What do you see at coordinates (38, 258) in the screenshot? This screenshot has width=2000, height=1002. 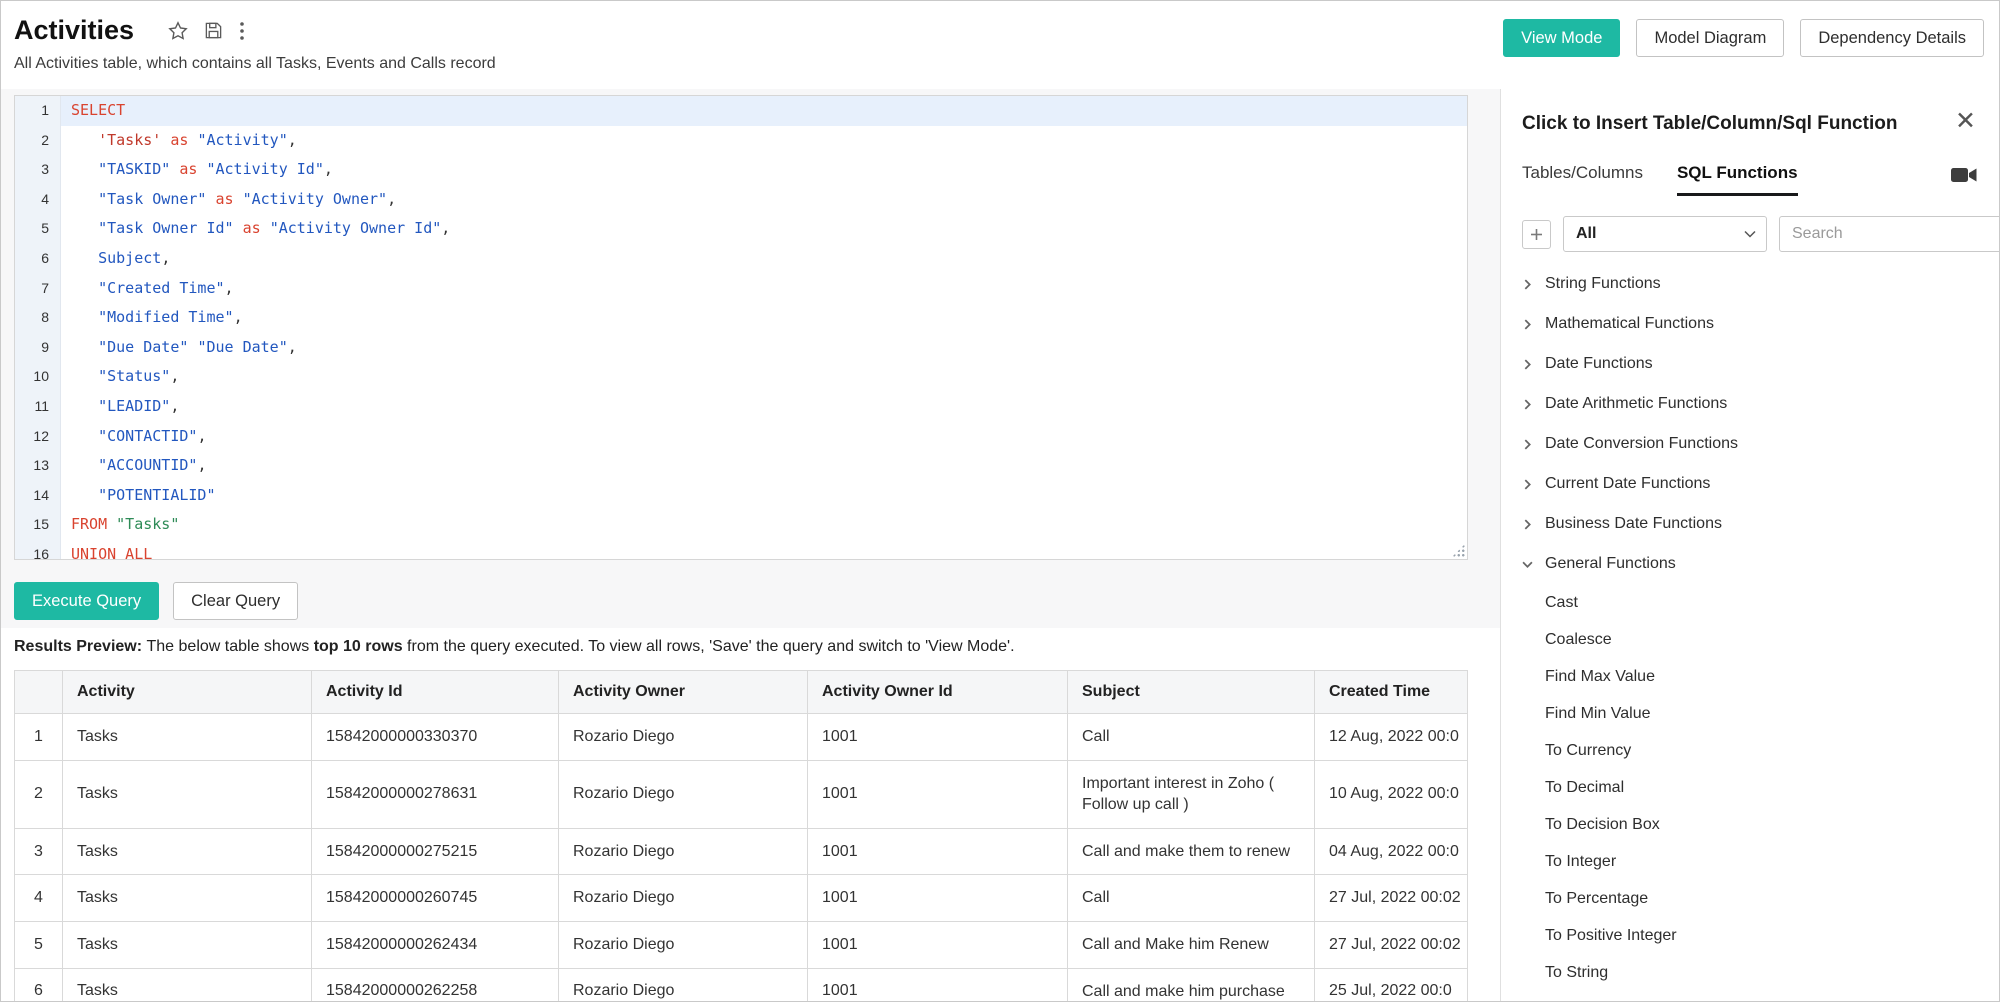 I see `line-number: 6` at bounding box center [38, 258].